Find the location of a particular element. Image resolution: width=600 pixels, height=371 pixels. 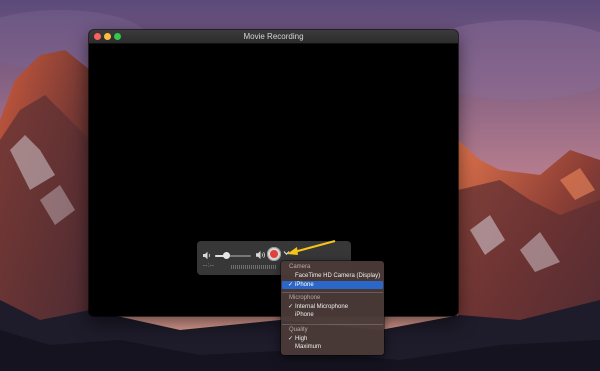

menu-item-quality-high: ✓ High is located at coordinates (332, 339).